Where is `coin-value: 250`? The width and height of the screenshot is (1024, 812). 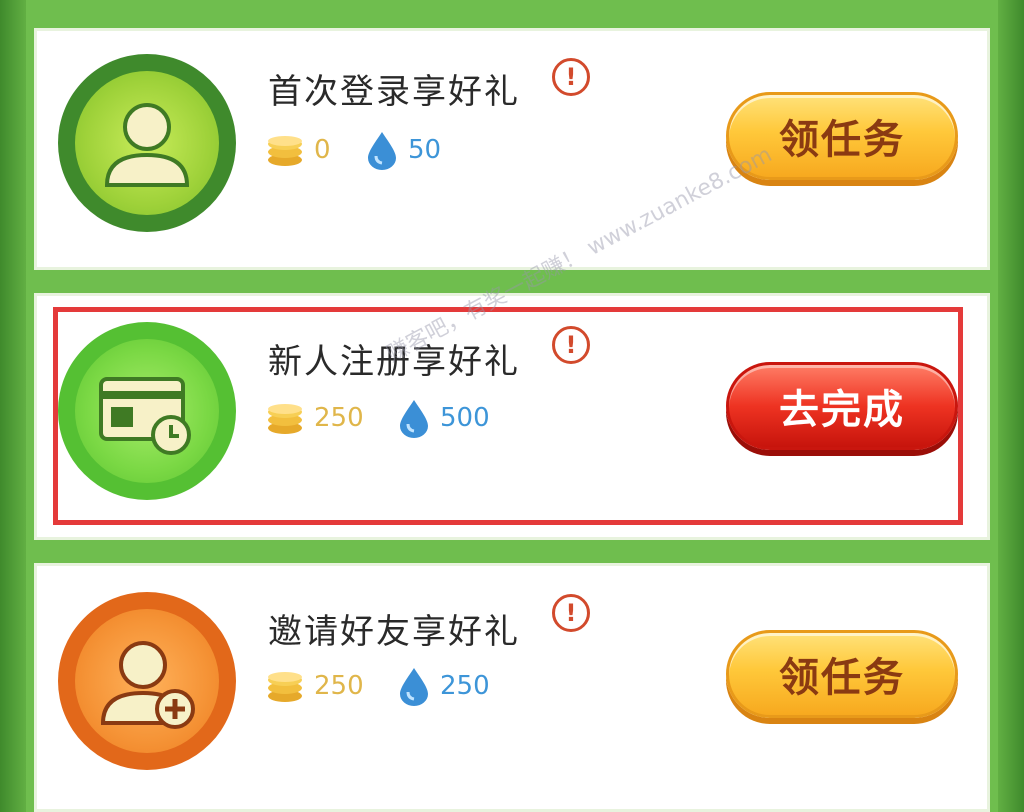
coin-value: 250 is located at coordinates (339, 686).